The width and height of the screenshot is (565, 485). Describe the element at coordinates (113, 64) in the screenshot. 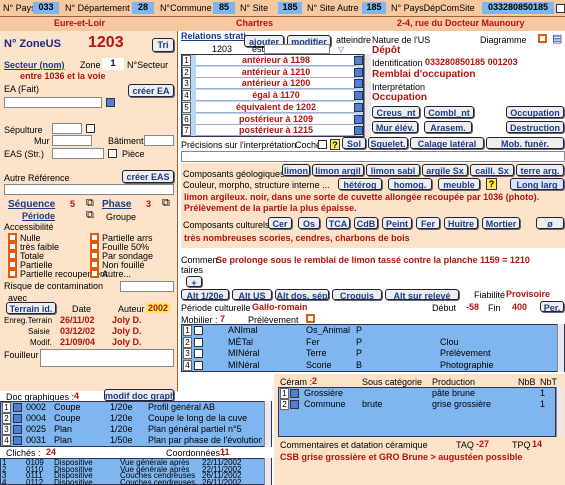

I see `zone-field: 1` at that location.